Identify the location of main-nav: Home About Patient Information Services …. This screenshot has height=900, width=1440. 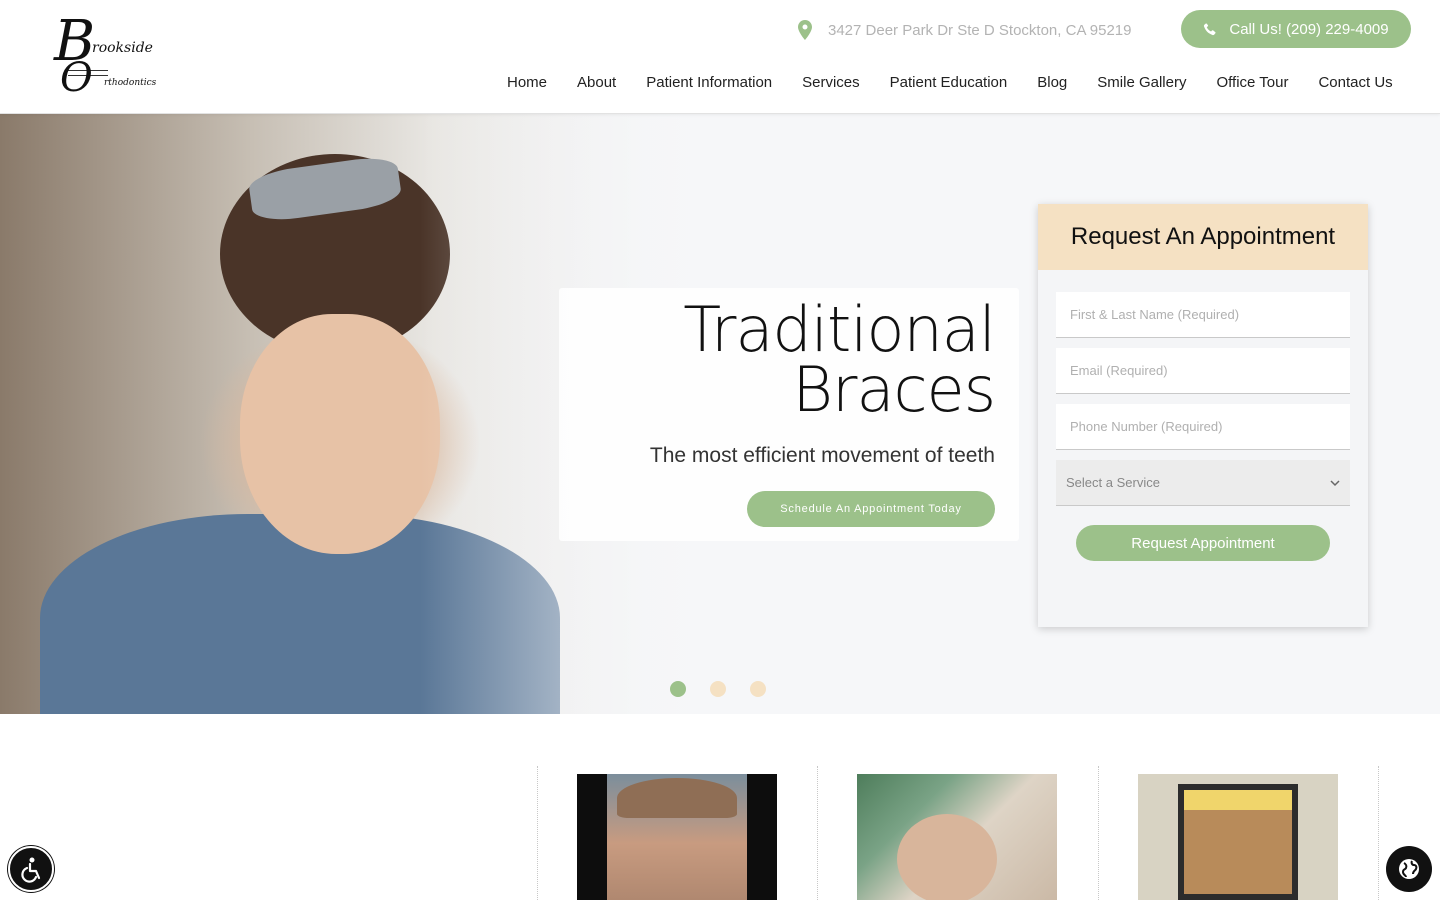
(950, 83).